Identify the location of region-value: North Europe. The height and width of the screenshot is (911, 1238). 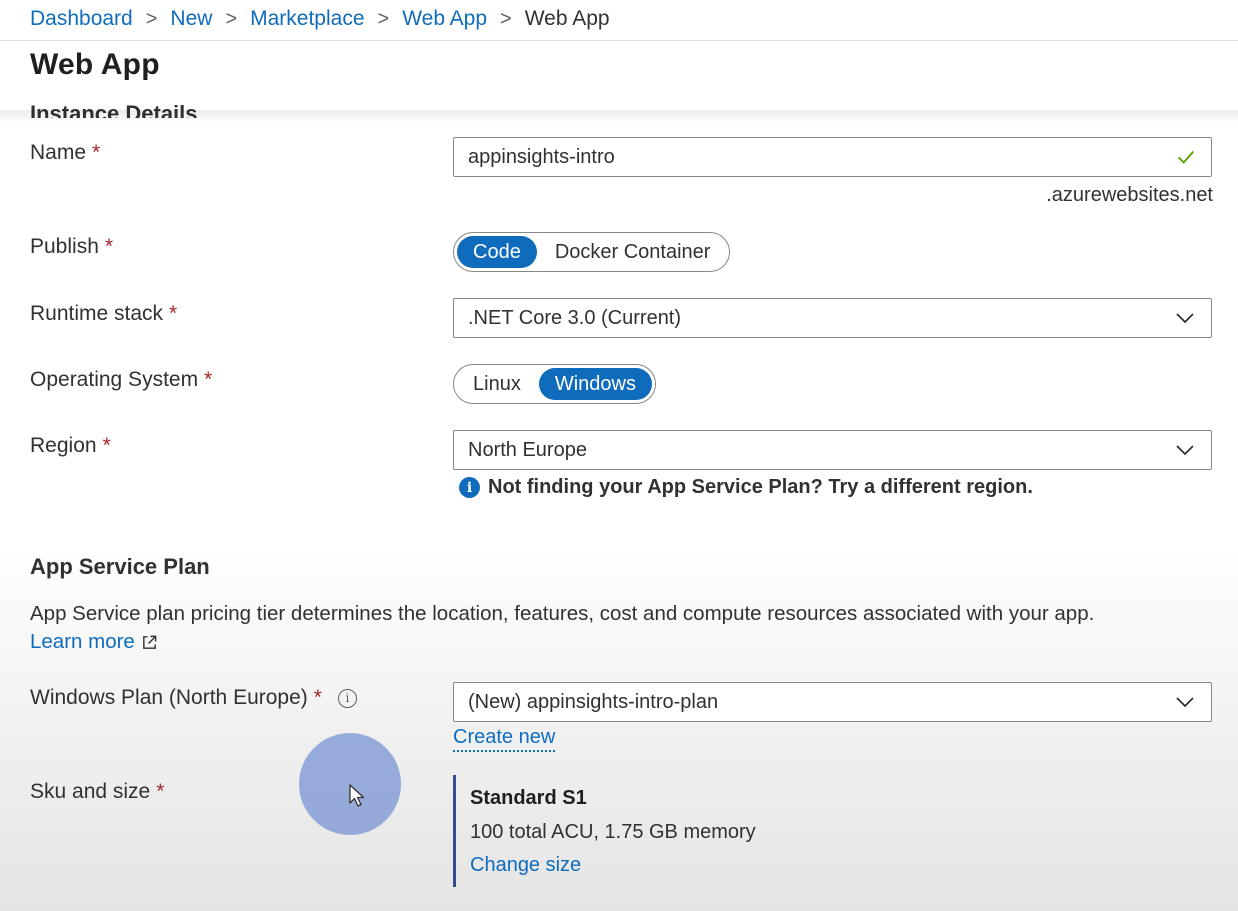
(527, 449).